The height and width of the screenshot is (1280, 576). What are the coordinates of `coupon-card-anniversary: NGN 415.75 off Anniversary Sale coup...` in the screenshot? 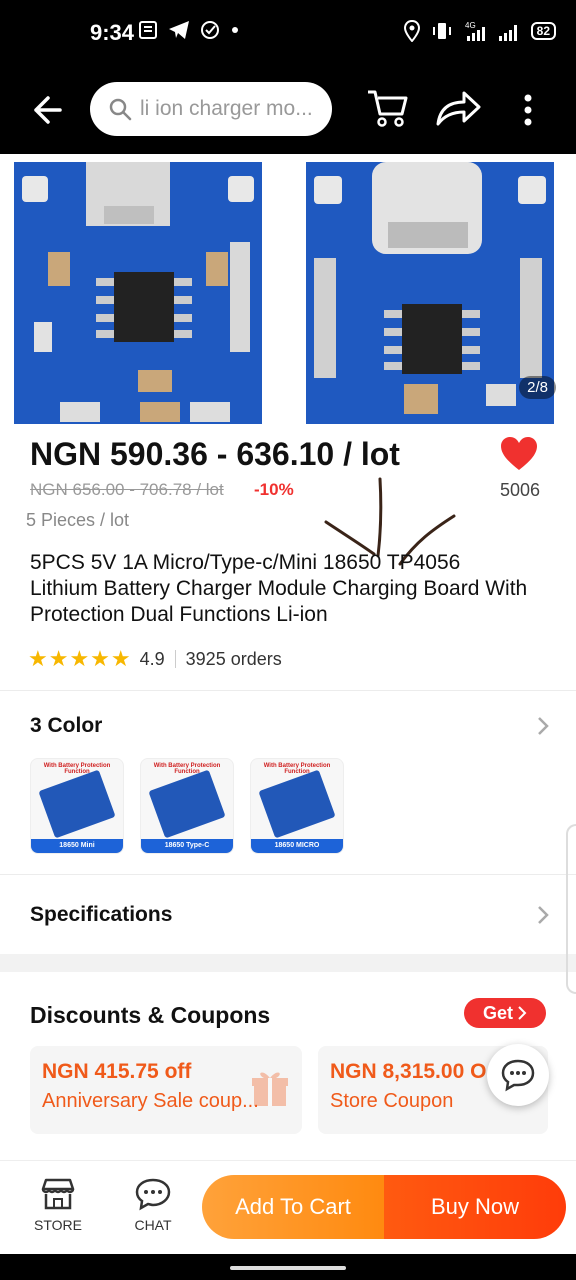 It's located at (166, 1090).